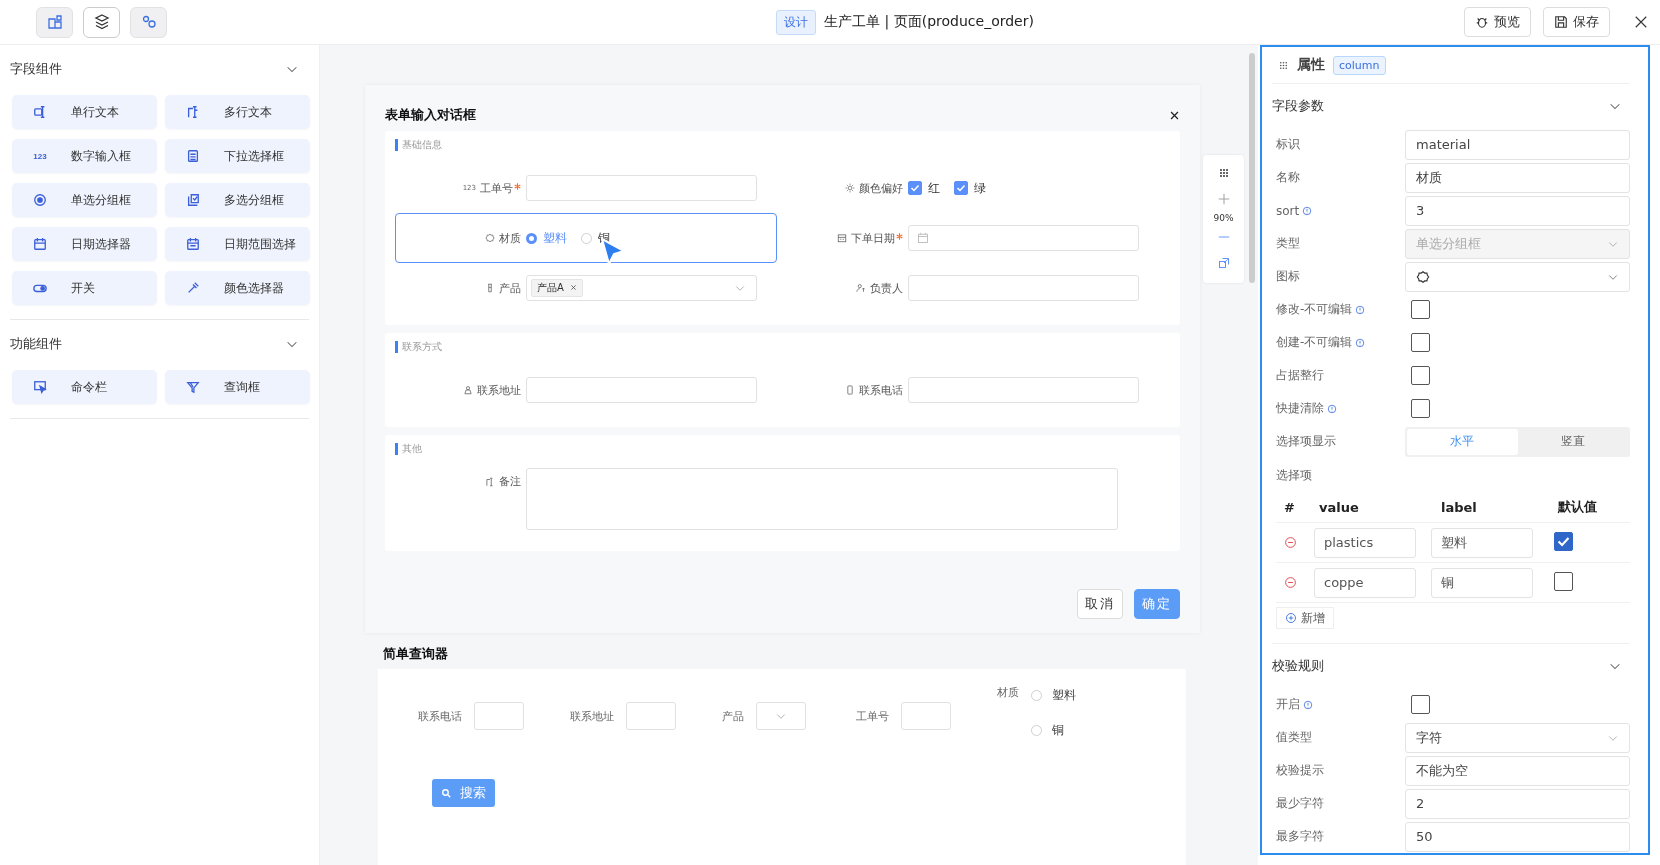 The image size is (1660, 865). I want to click on calendar-icon, so click(923, 238).